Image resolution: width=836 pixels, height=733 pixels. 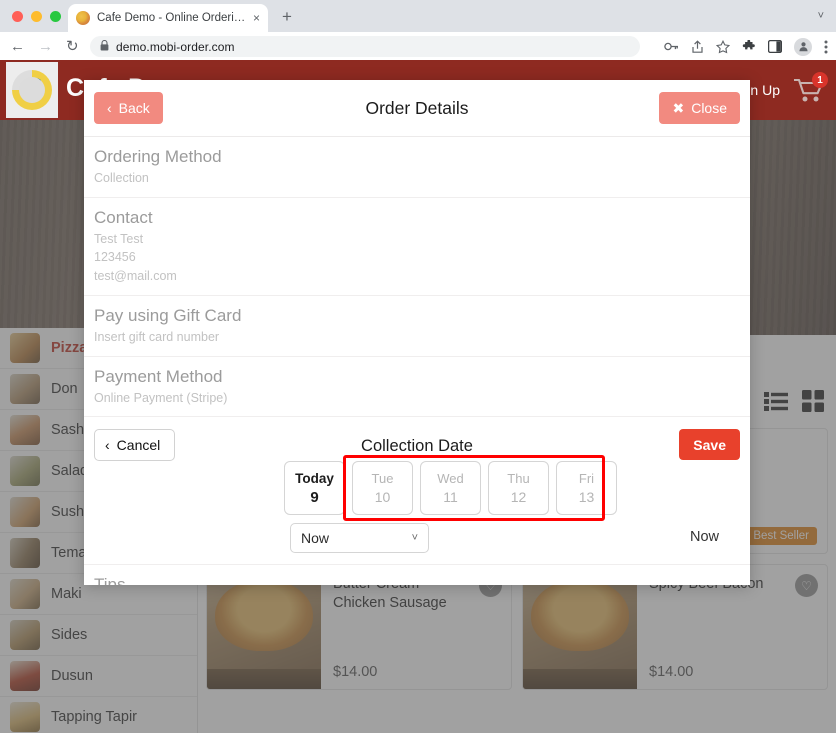 I want to click on chevron-down-icon: ˅, so click(x=414, y=538).